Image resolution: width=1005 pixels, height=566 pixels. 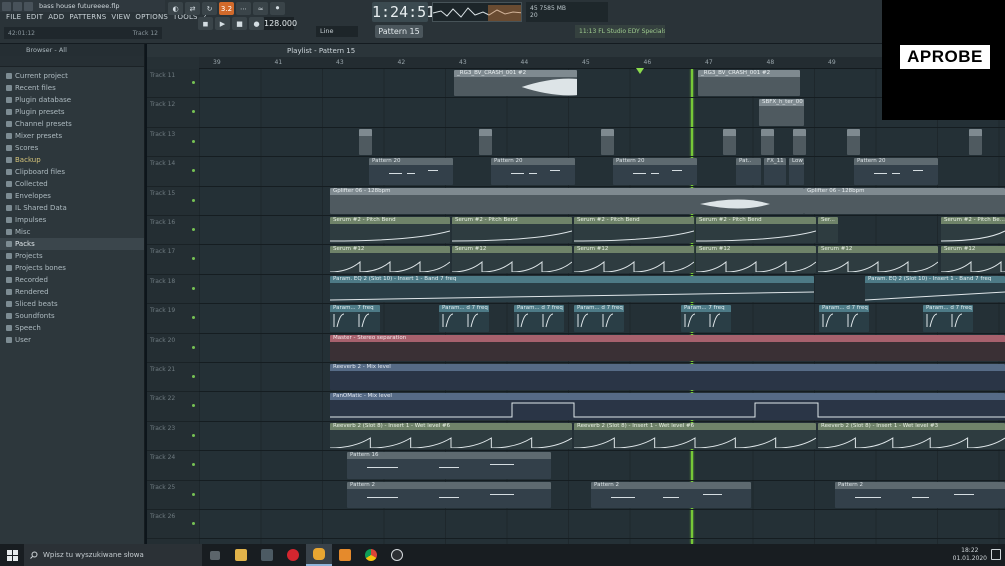 I want to click on start-button, so click(x=12, y=555).